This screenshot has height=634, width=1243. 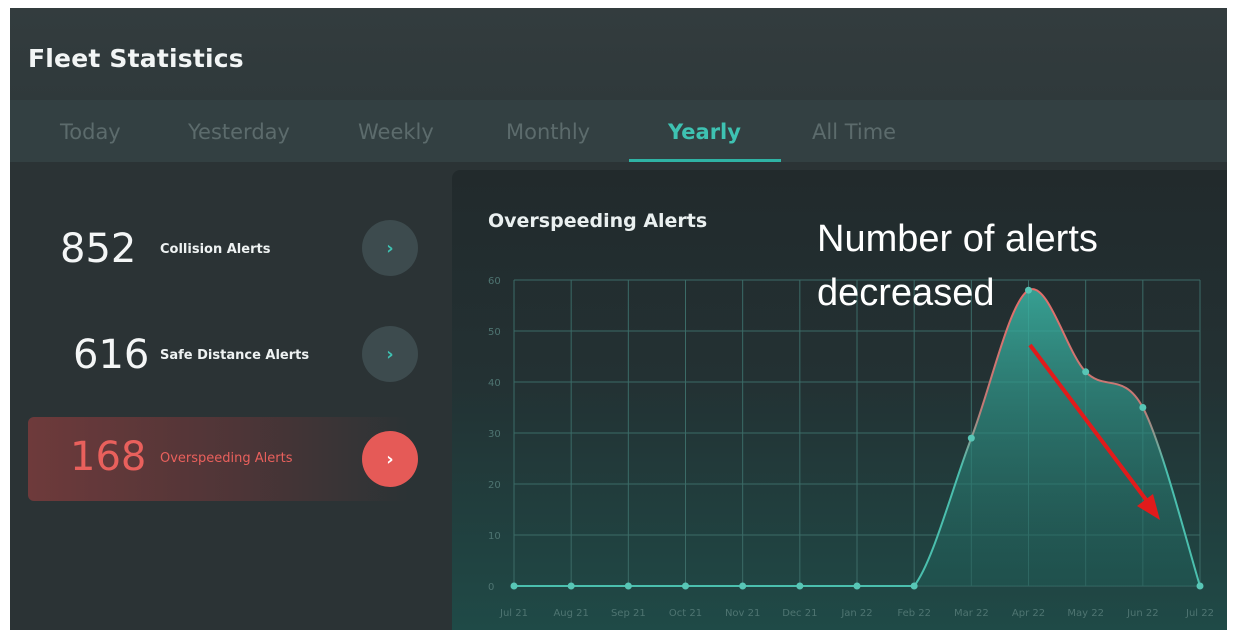 What do you see at coordinates (215, 249) in the screenshot?
I see `collision-alerts-label: Collision Alerts` at bounding box center [215, 249].